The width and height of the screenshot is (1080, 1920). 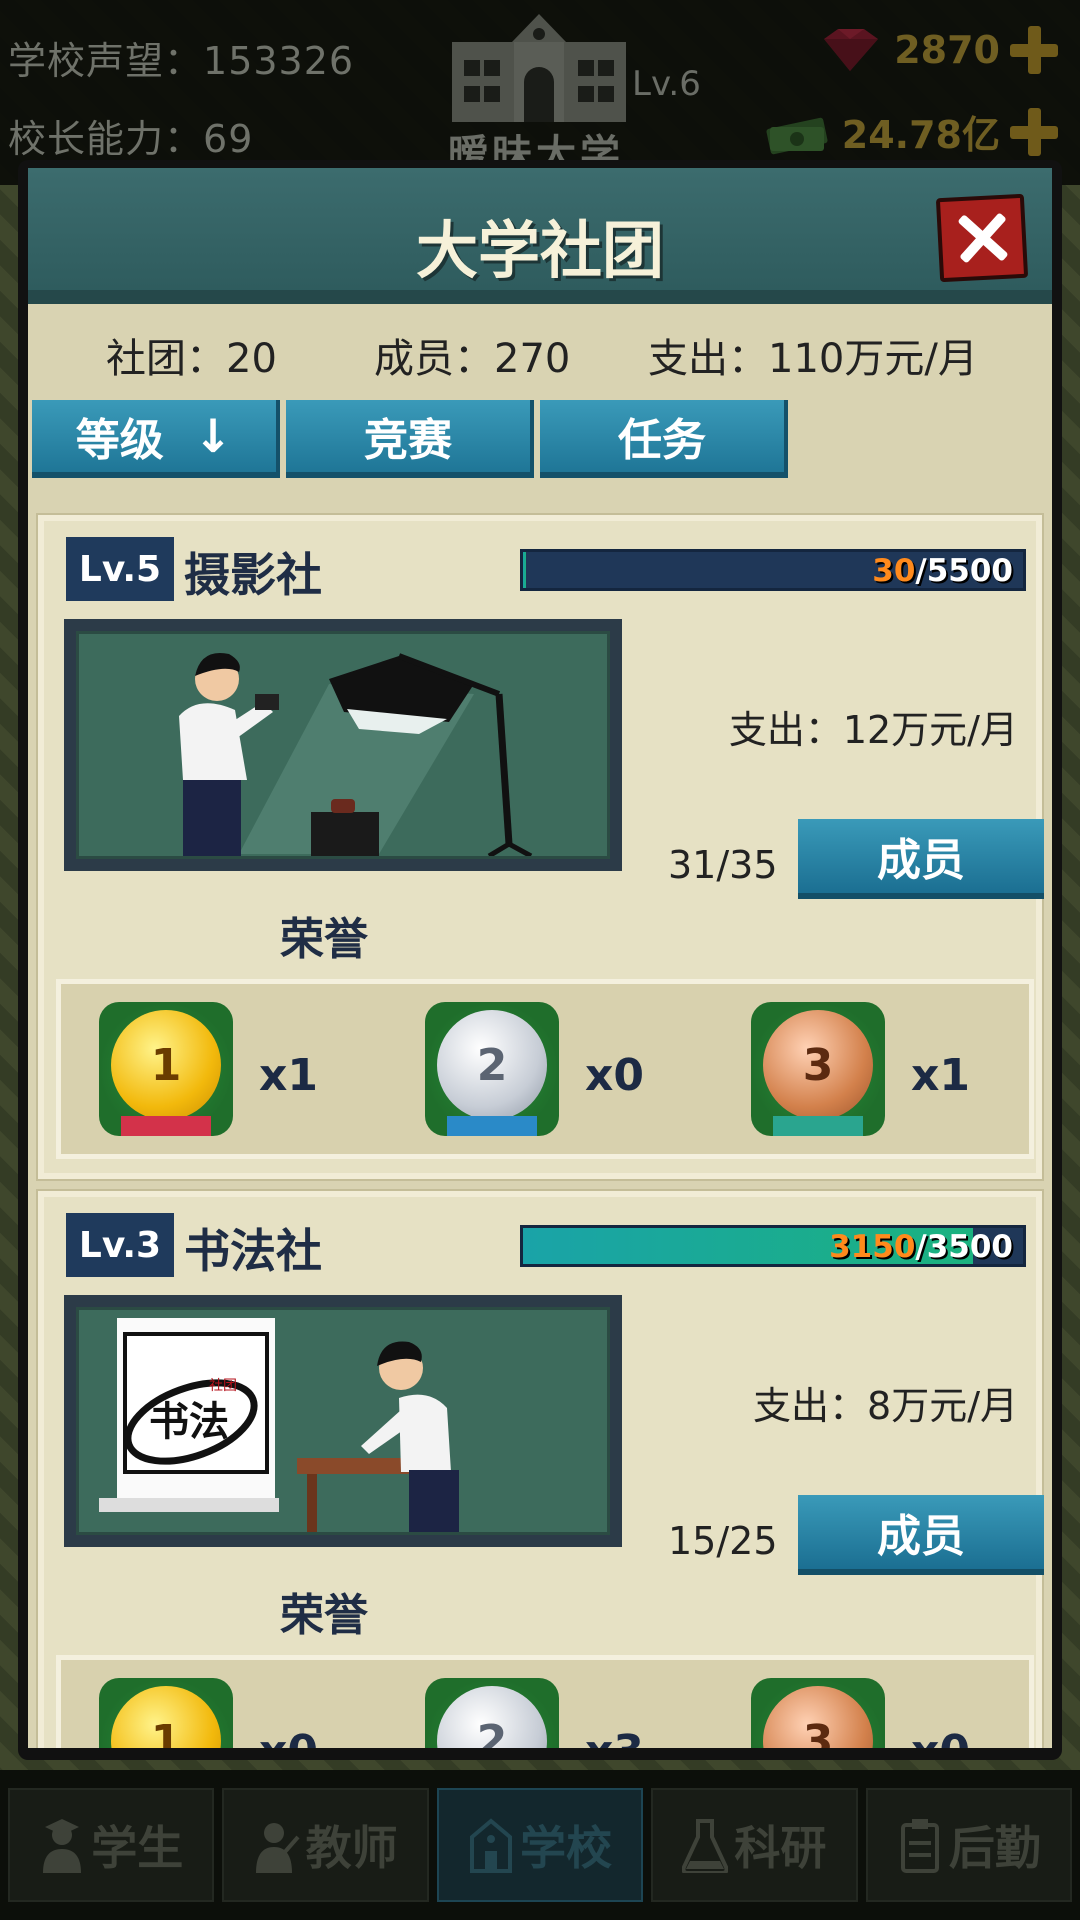 I want to click on photographer-illustration, so click(x=343, y=745).